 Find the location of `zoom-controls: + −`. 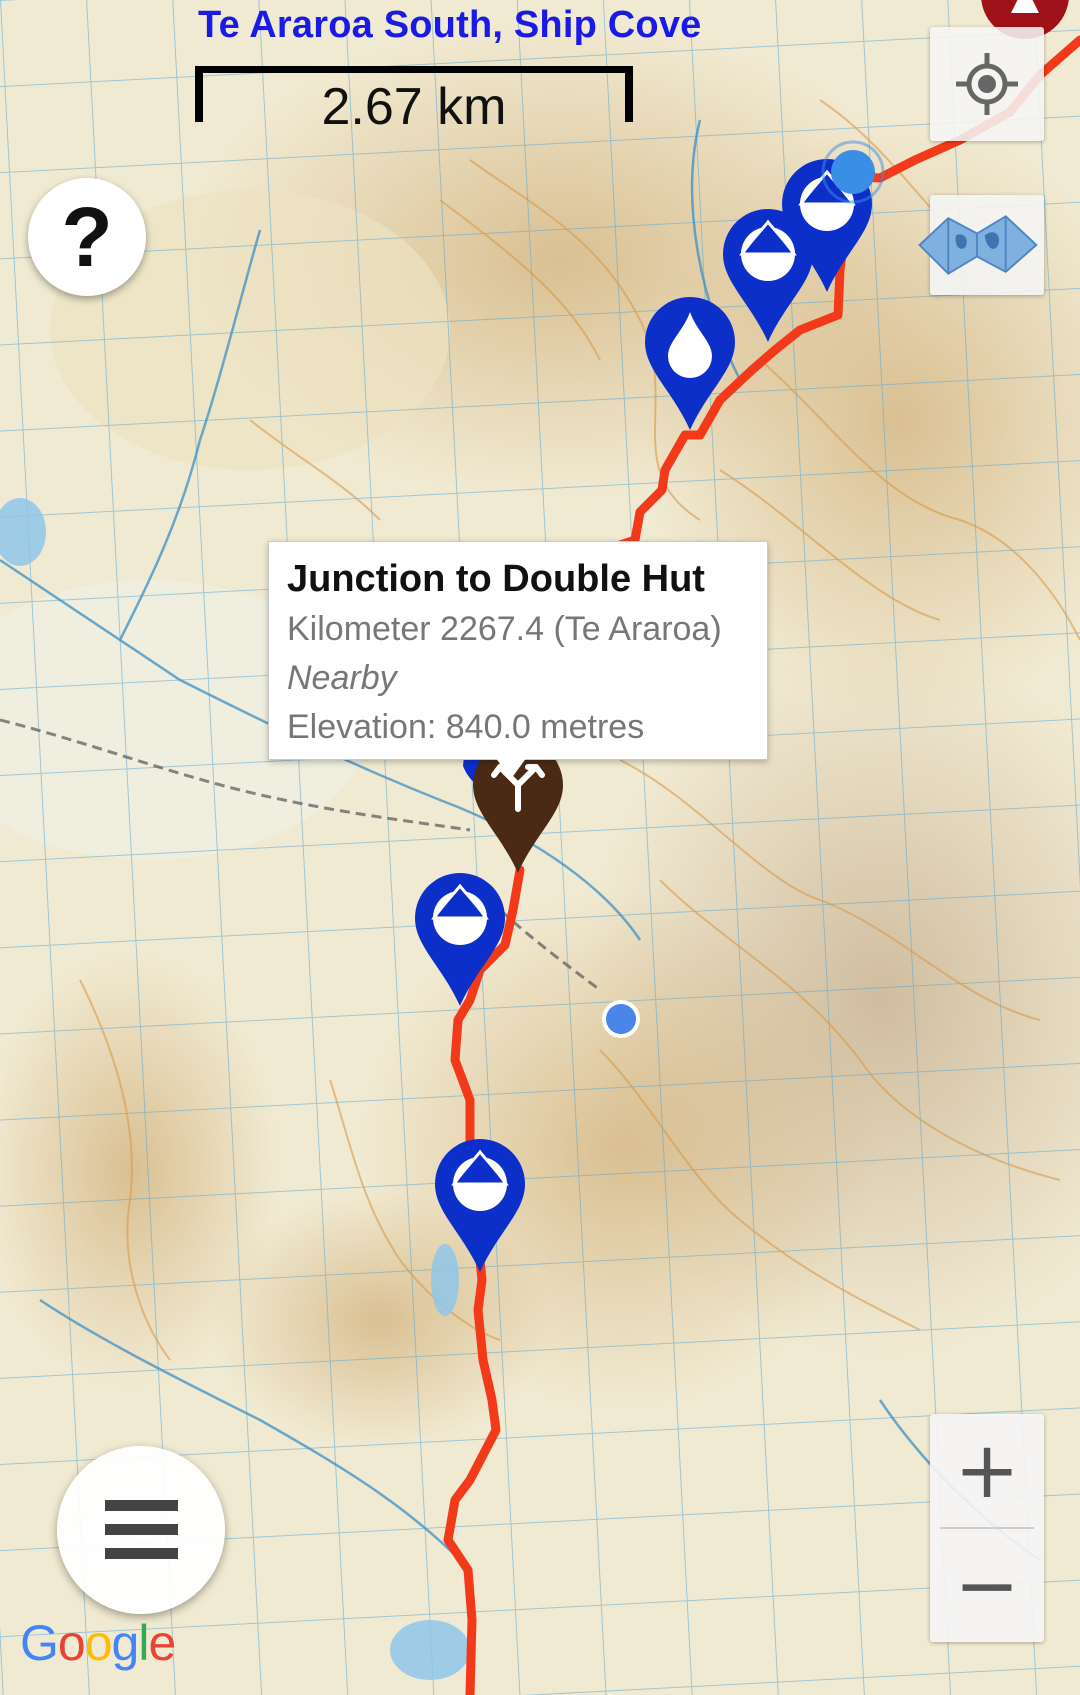

zoom-controls: + − is located at coordinates (987, 1528).